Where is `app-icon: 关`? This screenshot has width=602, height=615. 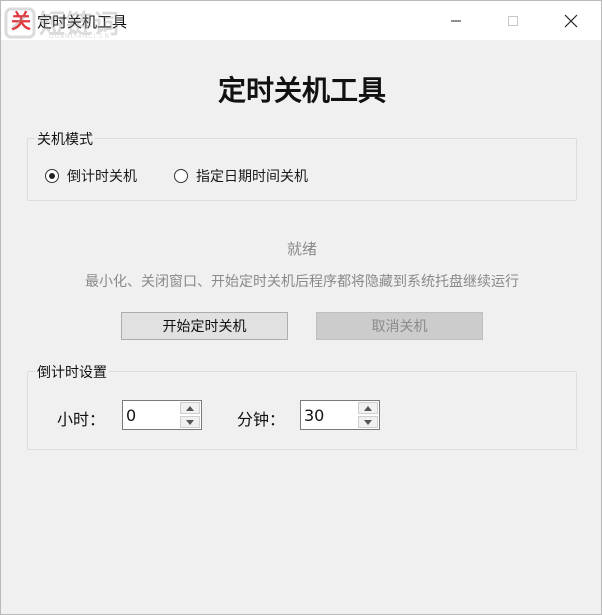
app-icon: 关 is located at coordinates (21, 20).